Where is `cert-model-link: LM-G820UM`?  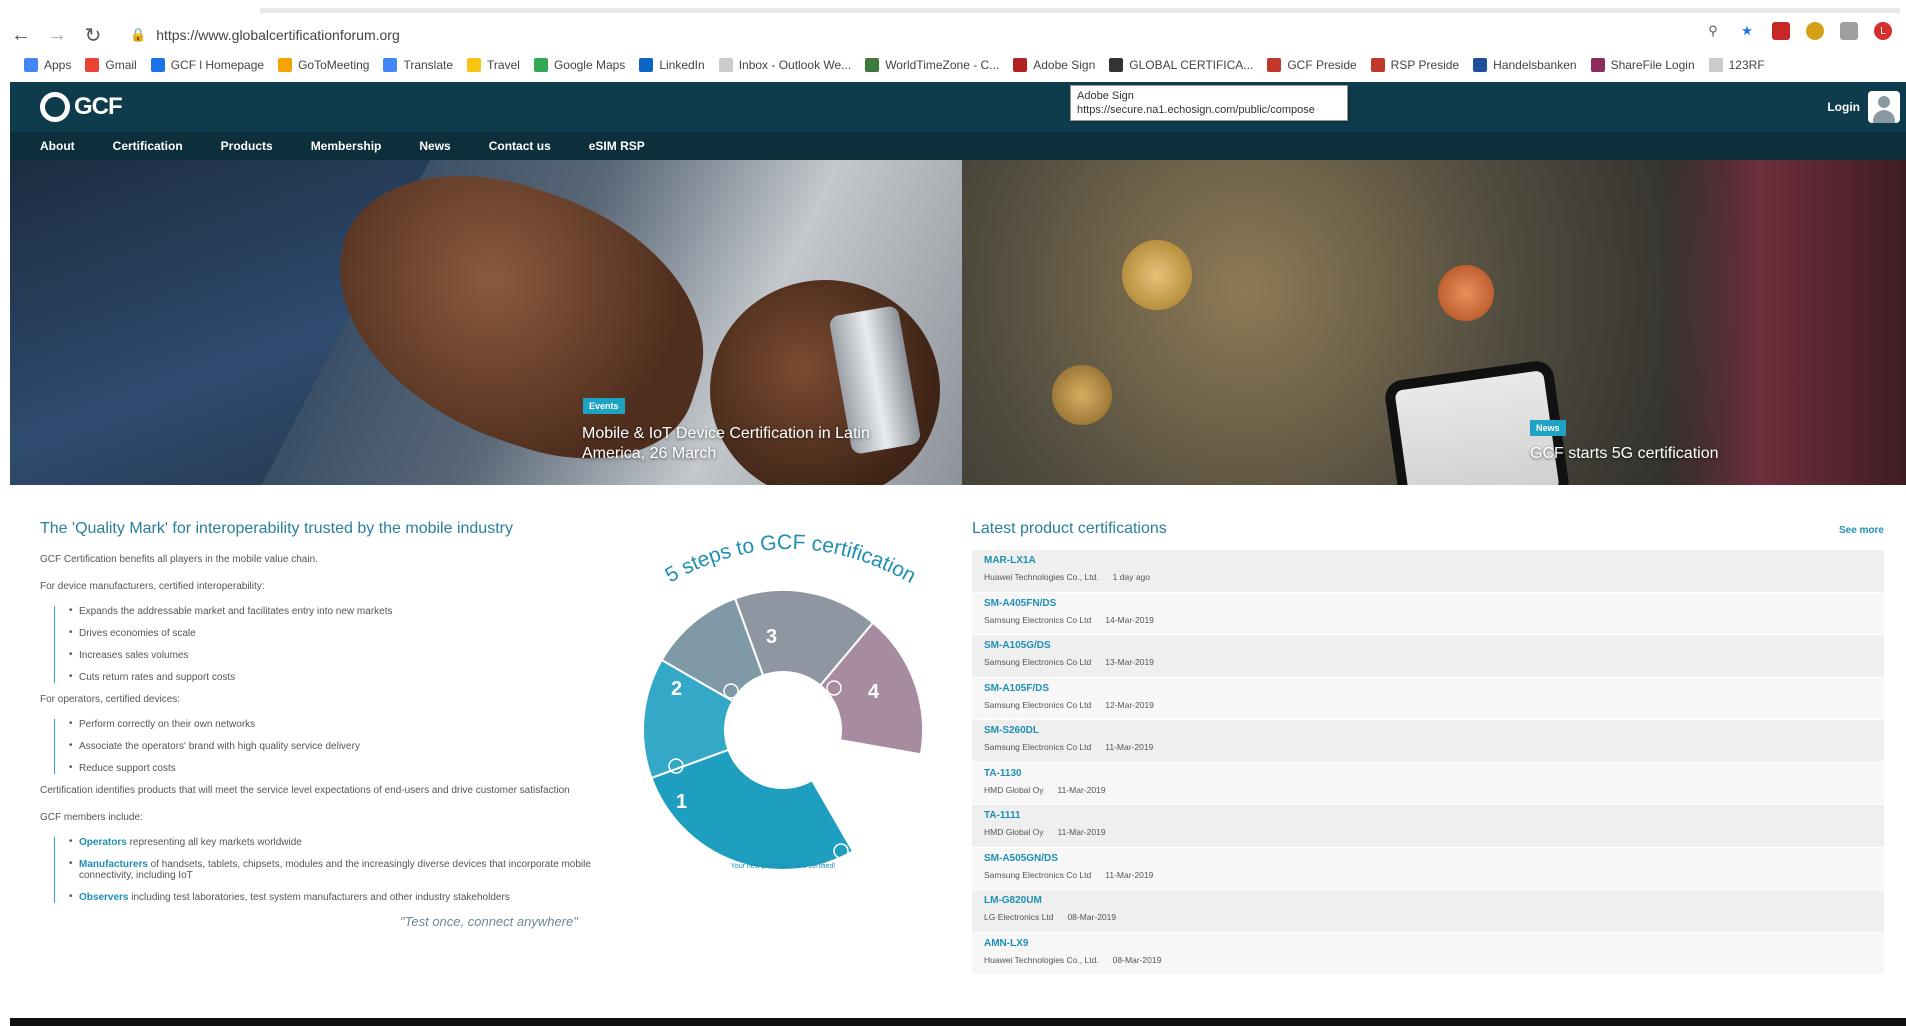
cert-model-link: LM-G820UM is located at coordinates (1428, 900).